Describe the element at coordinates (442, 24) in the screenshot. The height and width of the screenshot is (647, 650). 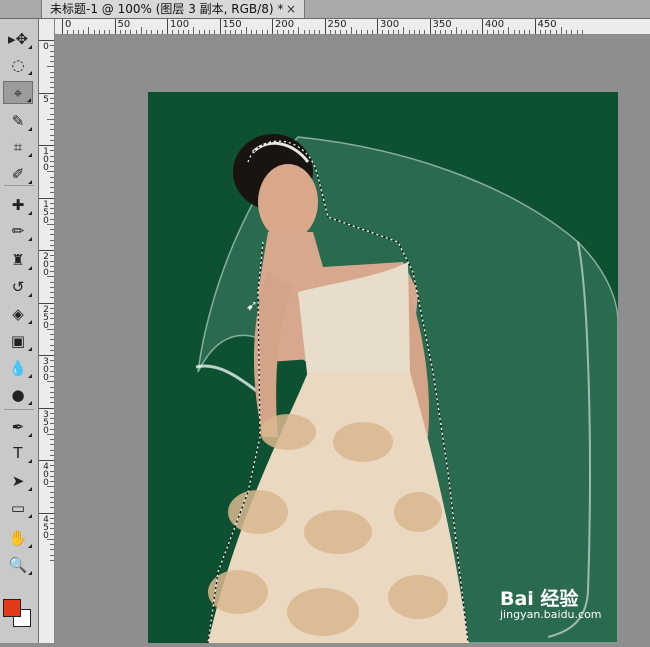
I see `ruler-label: 350` at that location.